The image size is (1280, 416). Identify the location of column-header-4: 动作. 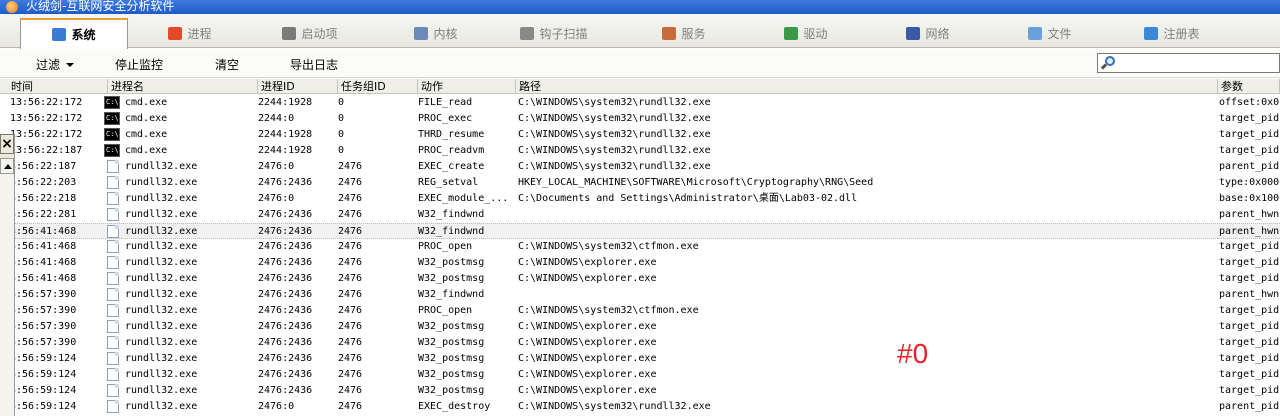
(467, 86).